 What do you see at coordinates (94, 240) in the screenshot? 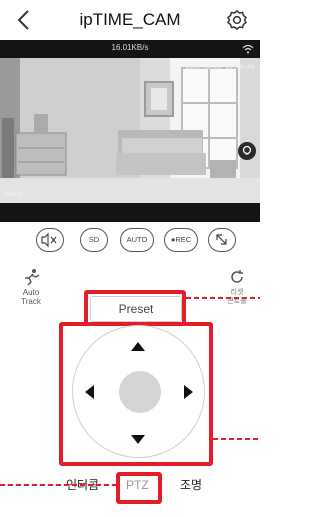
I see `sd-button: SD` at bounding box center [94, 240].